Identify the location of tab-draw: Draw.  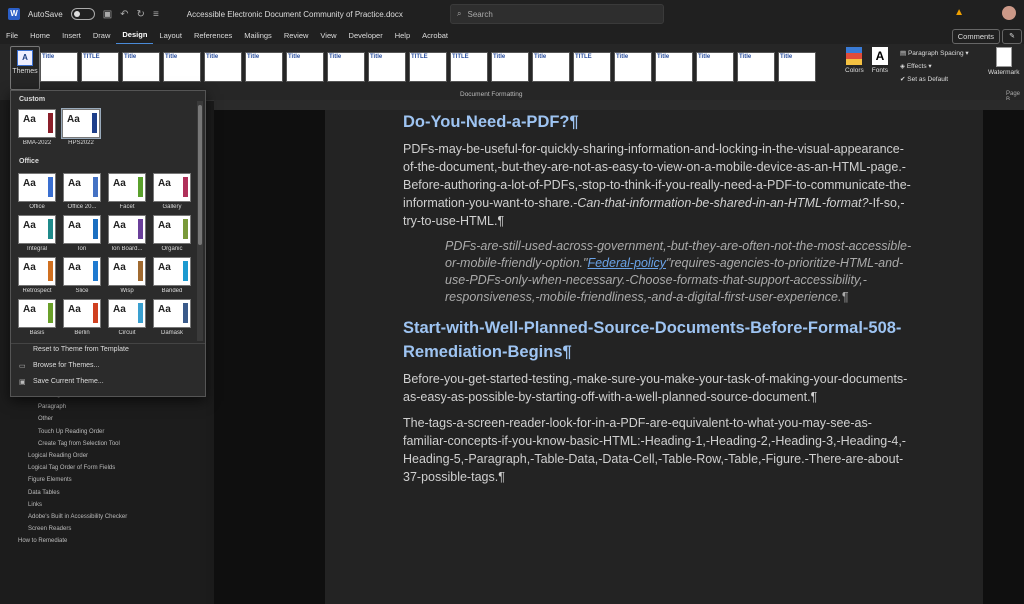
(102, 36).